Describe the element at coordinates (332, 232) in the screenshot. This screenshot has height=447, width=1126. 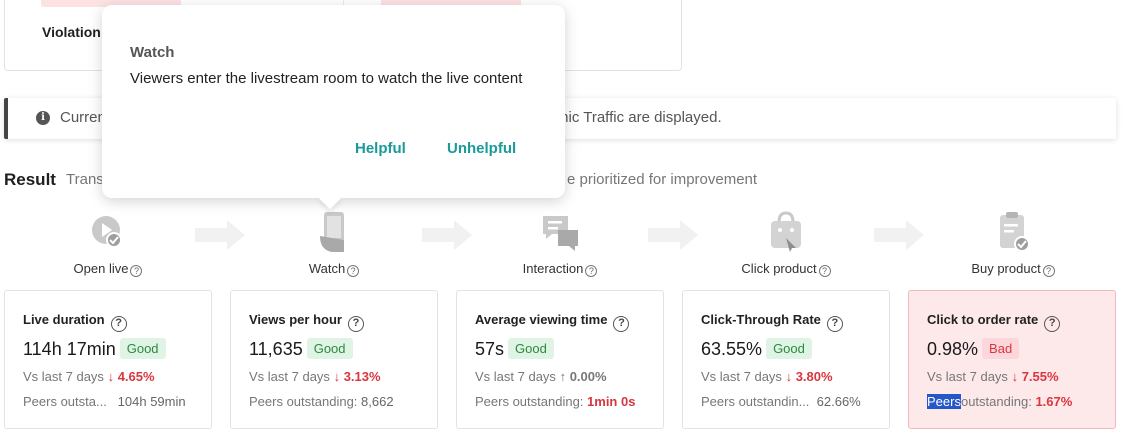
I see `phone-icon` at that location.